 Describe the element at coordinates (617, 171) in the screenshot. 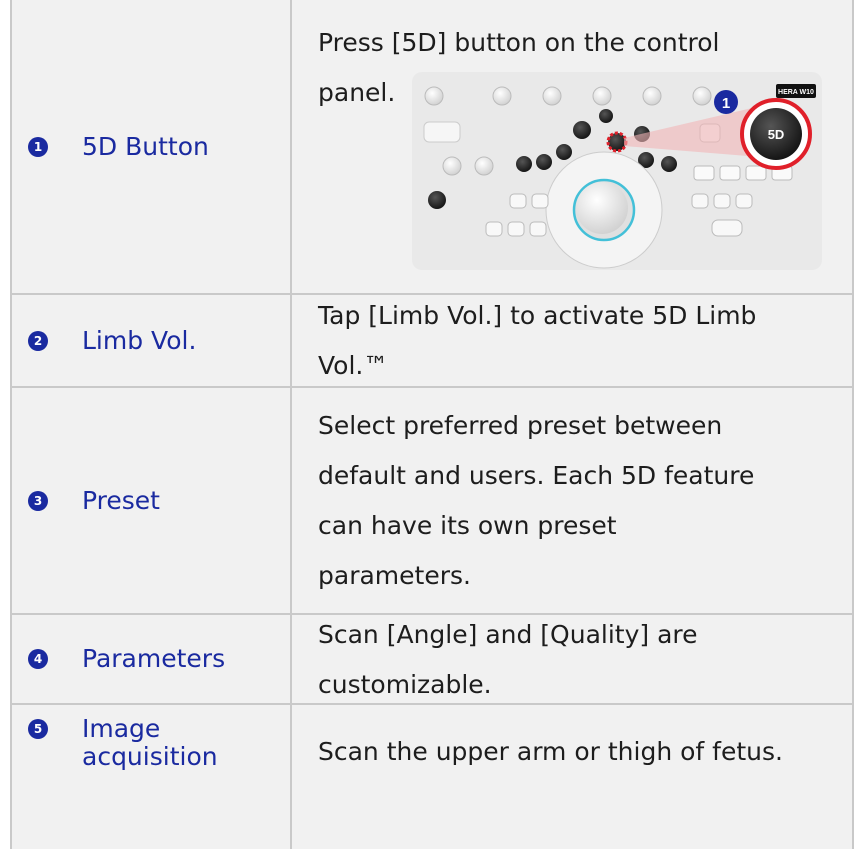

I see `control-panel-image: HERA W10 5D 1` at that location.